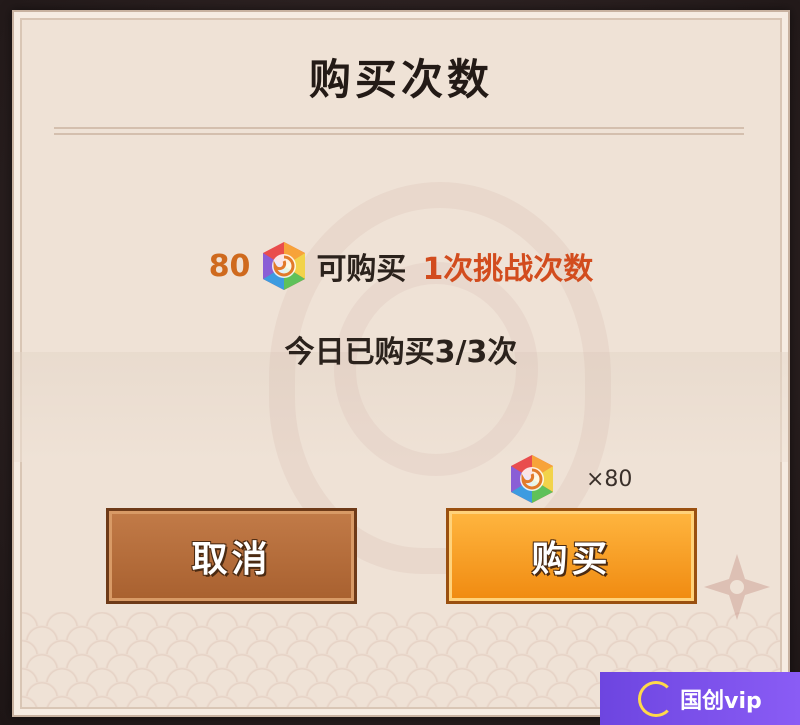 The image size is (800, 725). Describe the element at coordinates (721, 701) in the screenshot. I see `watermark-label: 国创vip` at that location.